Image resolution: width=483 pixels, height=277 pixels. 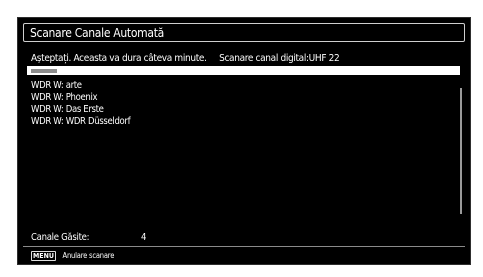 What do you see at coordinates (60, 237) in the screenshot?
I see `channels-found-label: Canale Găsite:` at bounding box center [60, 237].